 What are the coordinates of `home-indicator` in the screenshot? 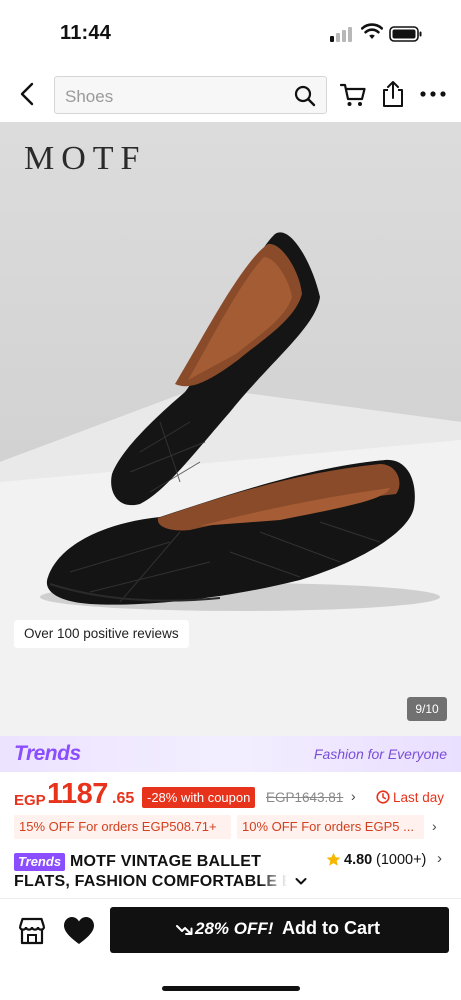 It's located at (231, 988).